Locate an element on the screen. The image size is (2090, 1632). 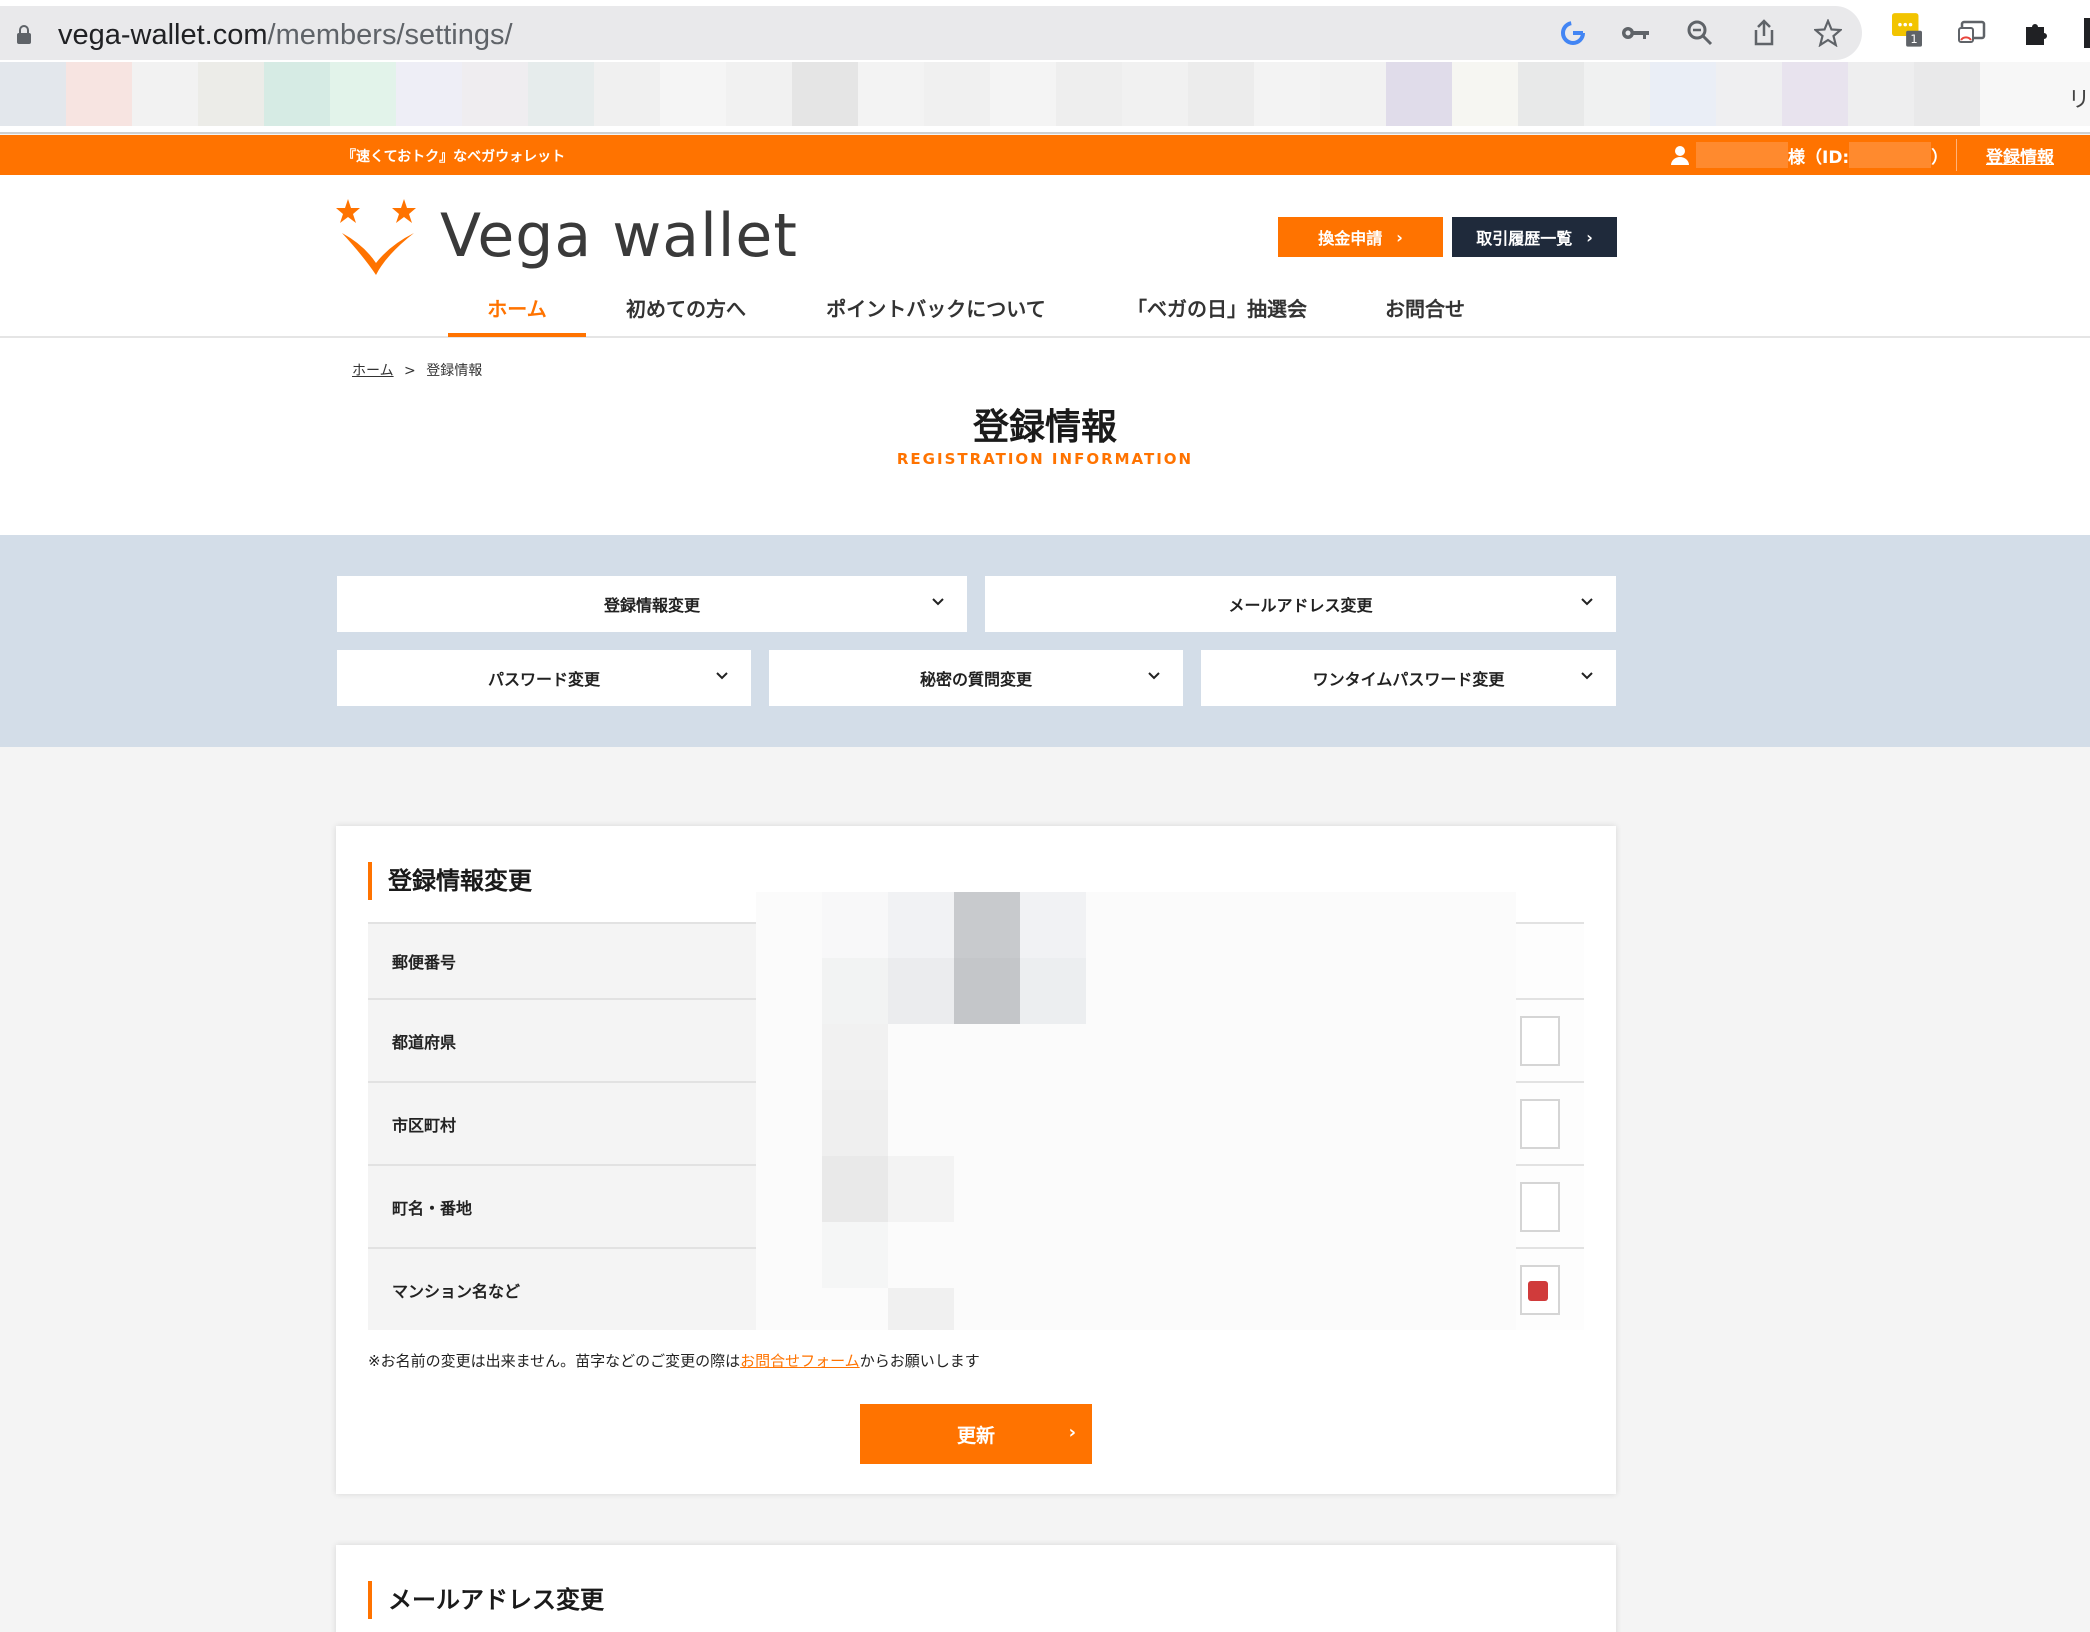
field-label: 町名・番地 is located at coordinates (562, 1206).